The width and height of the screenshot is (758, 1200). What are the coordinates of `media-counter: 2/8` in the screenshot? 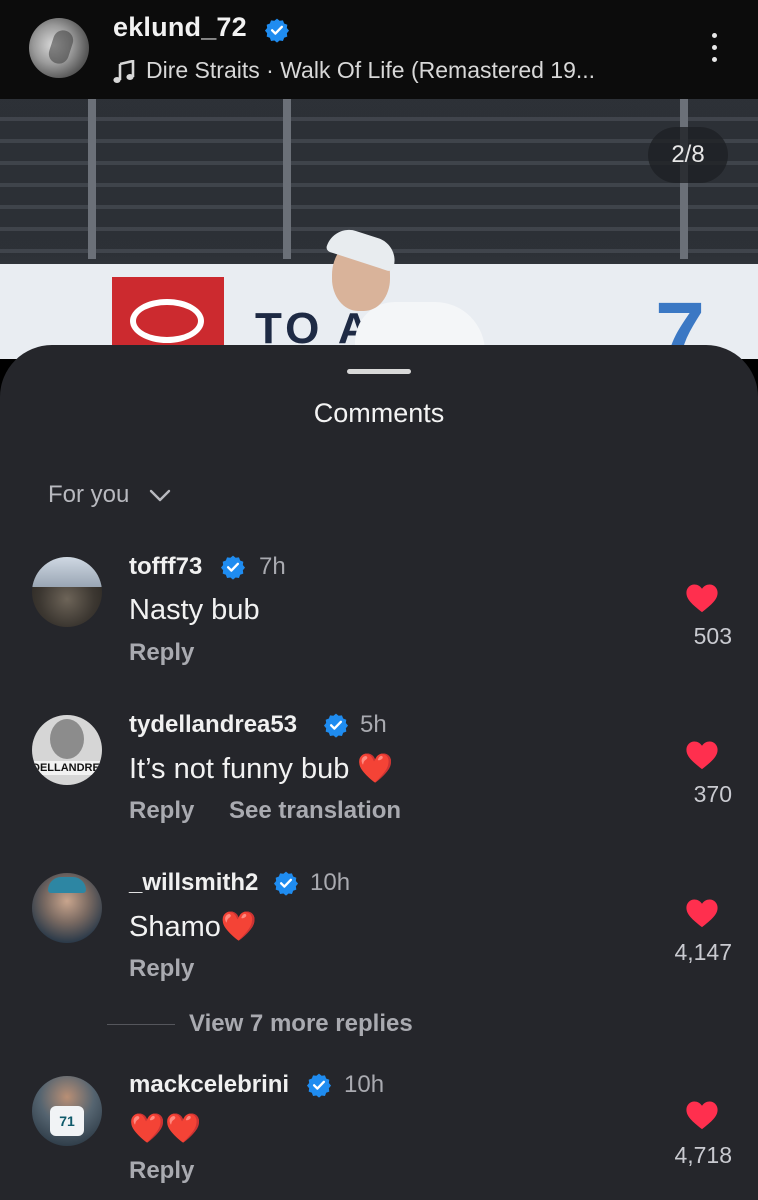 It's located at (688, 155).